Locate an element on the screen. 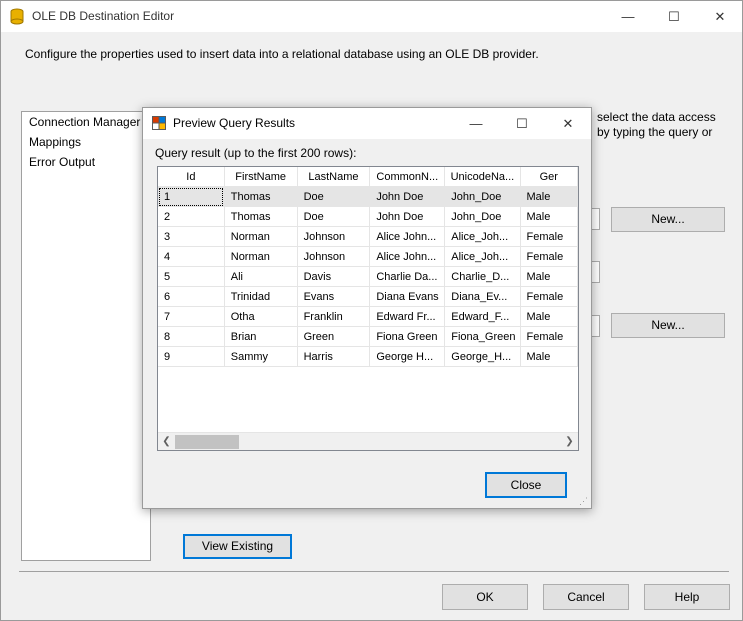 The image size is (743, 621). table-cell: 5 is located at coordinates (191, 276).